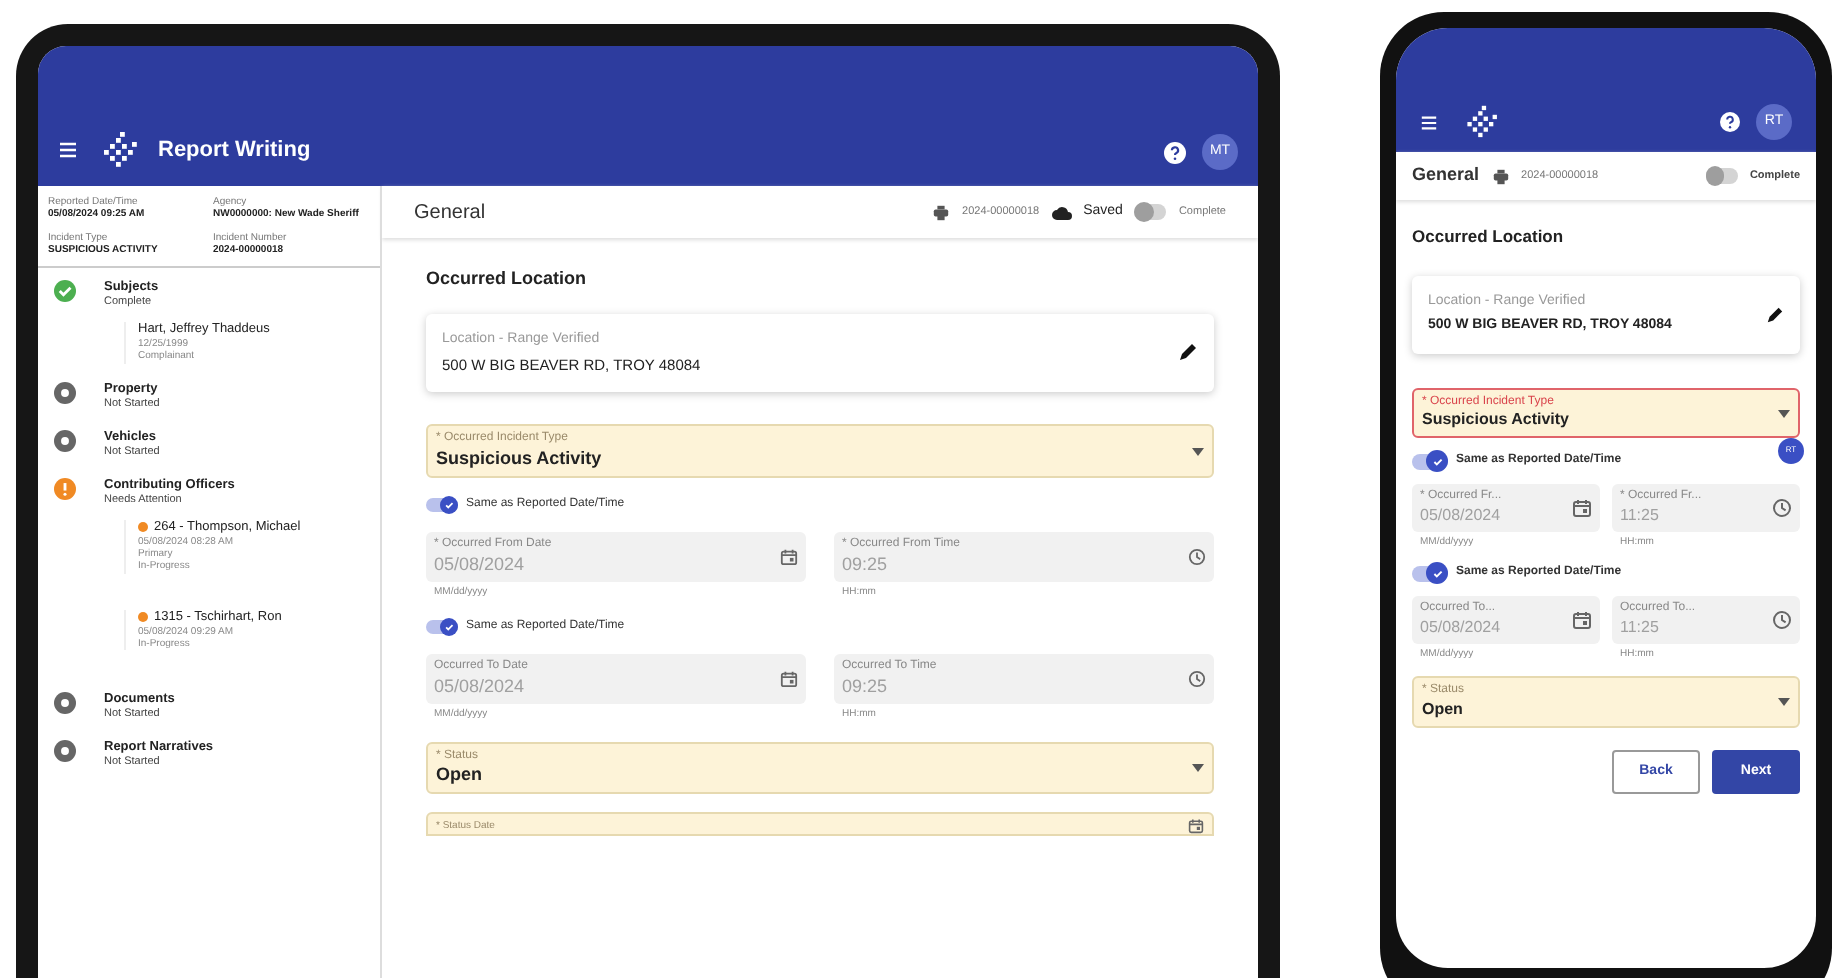 This screenshot has width=1834, height=978. I want to click on app-title: Report Writing, so click(234, 150).